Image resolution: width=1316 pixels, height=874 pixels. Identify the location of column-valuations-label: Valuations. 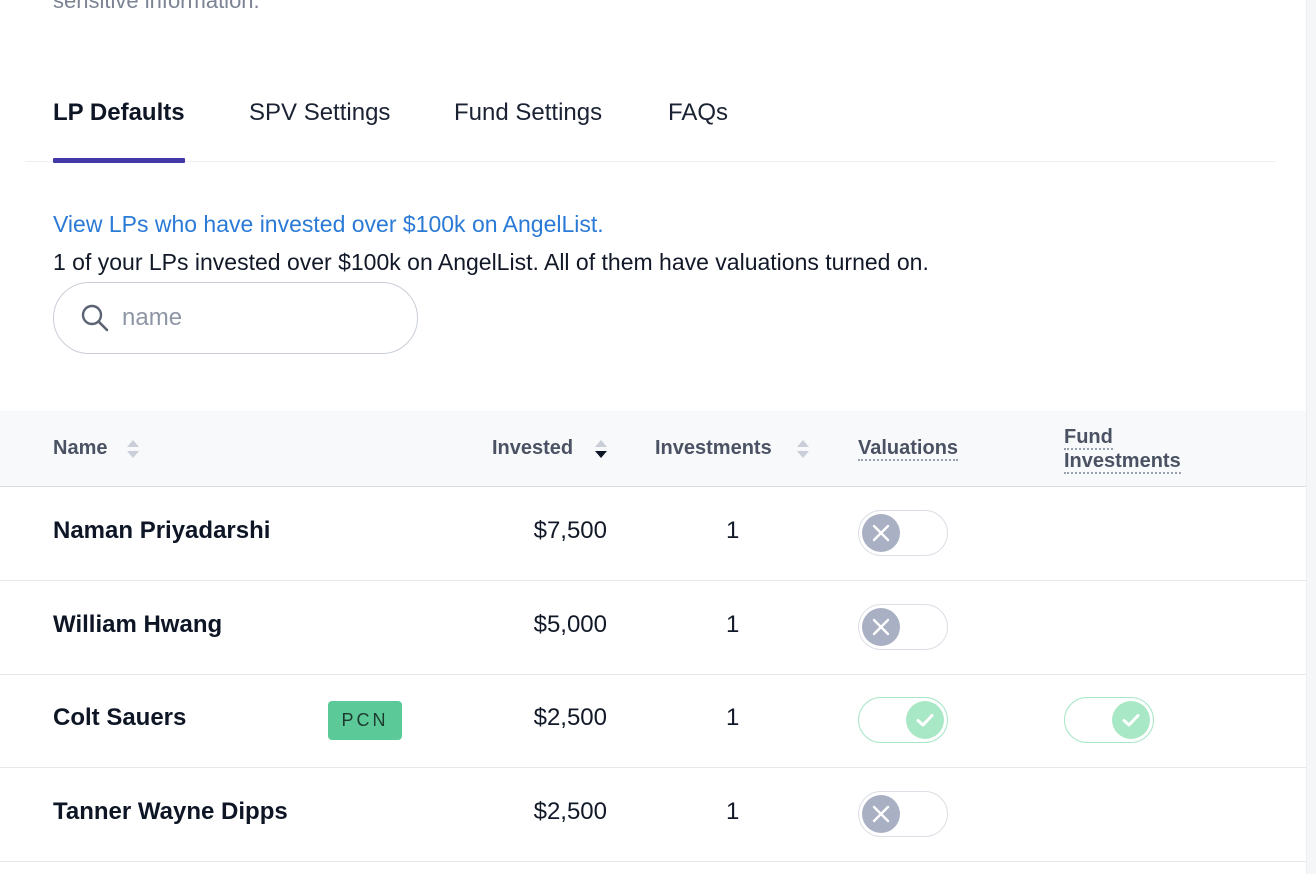
(908, 449).